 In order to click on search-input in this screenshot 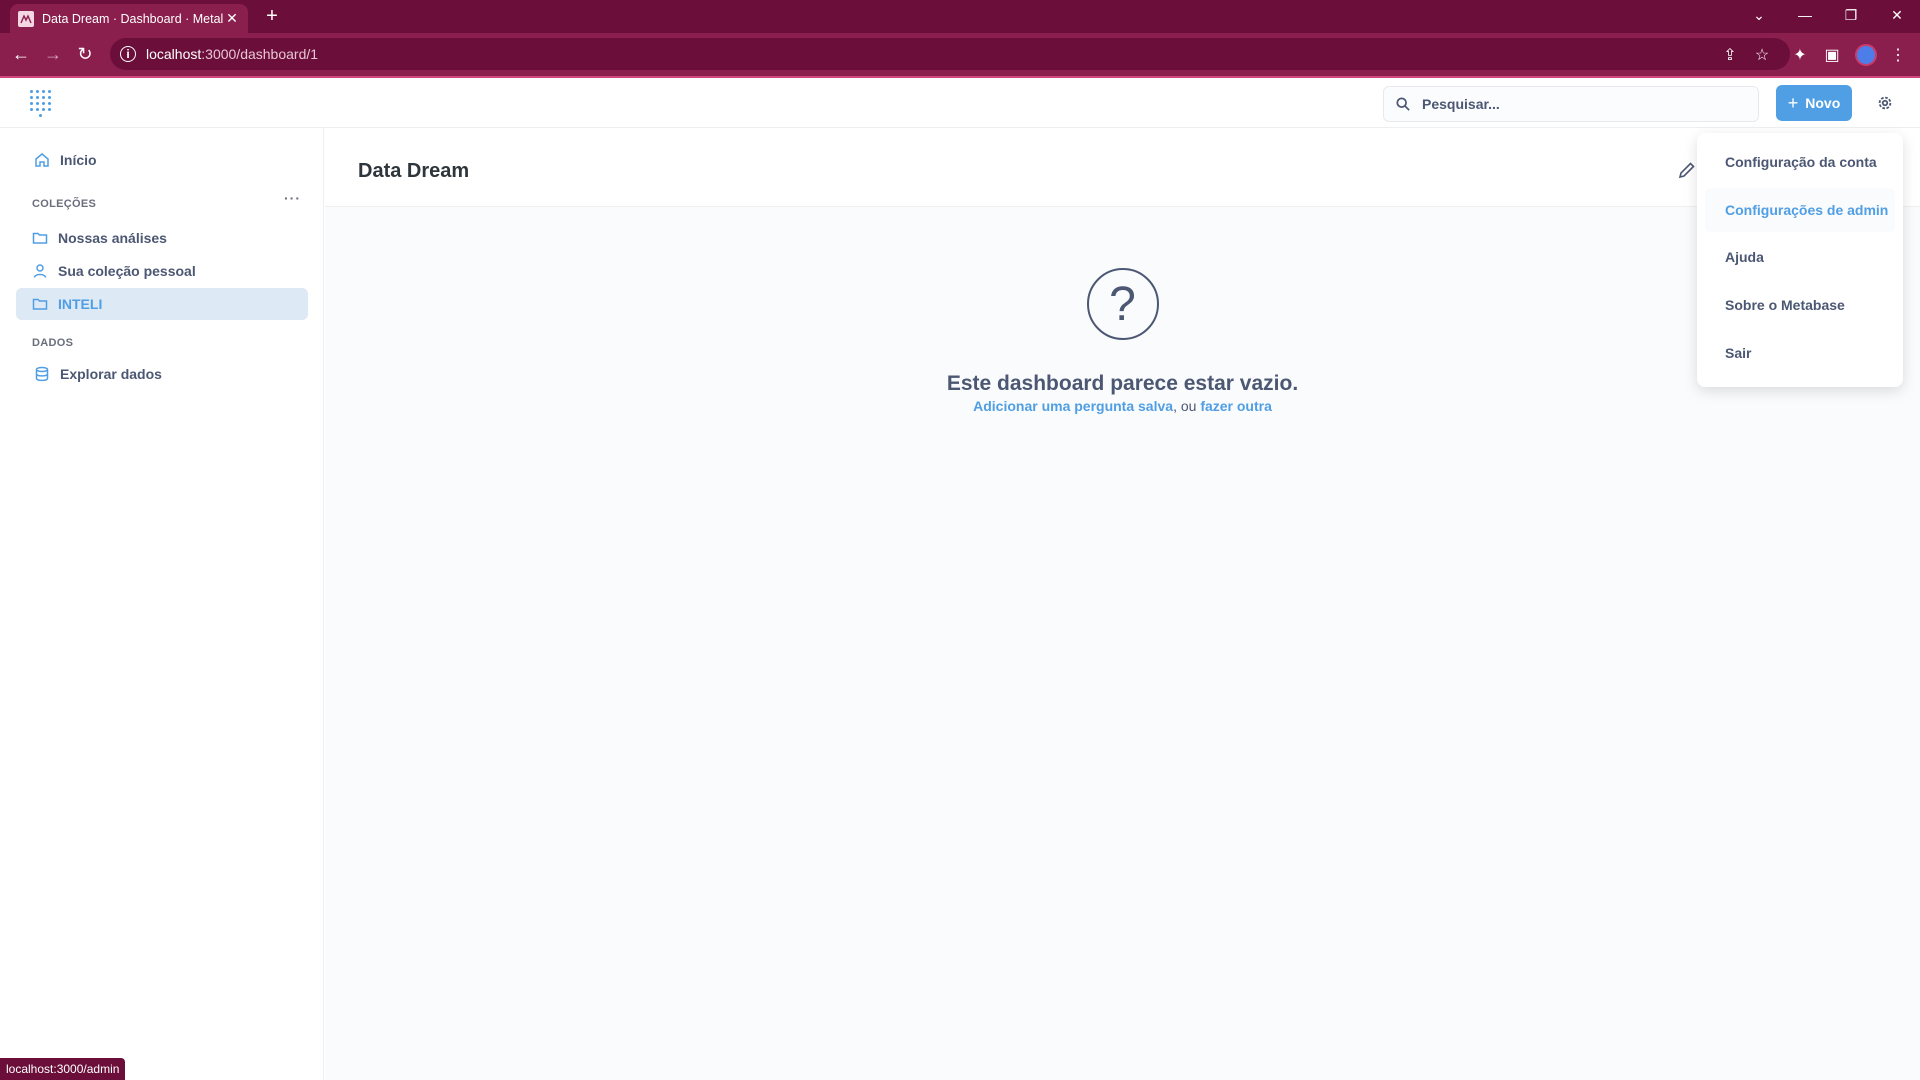, I will do `click(1582, 104)`.